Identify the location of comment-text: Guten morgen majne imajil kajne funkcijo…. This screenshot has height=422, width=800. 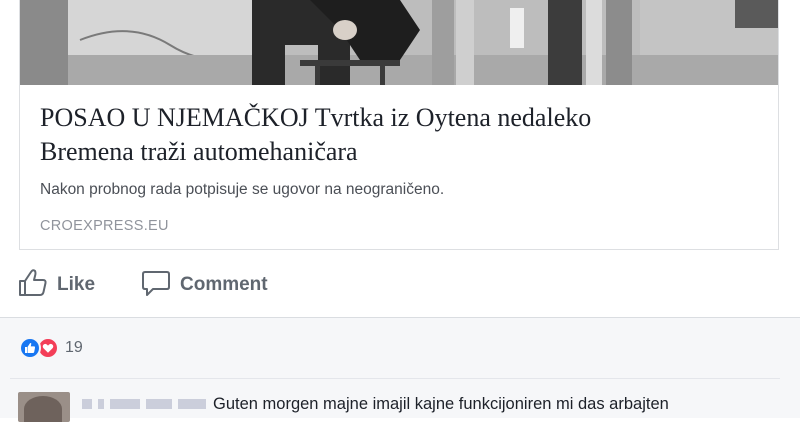
(441, 404).